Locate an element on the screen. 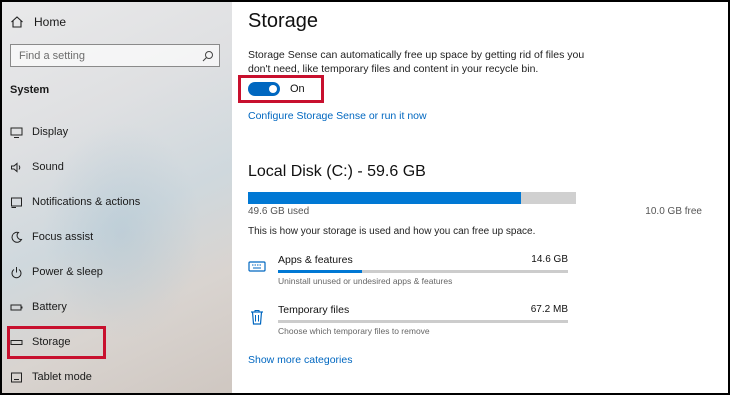 The image size is (730, 395). storage-sense-toggle is located at coordinates (264, 89).